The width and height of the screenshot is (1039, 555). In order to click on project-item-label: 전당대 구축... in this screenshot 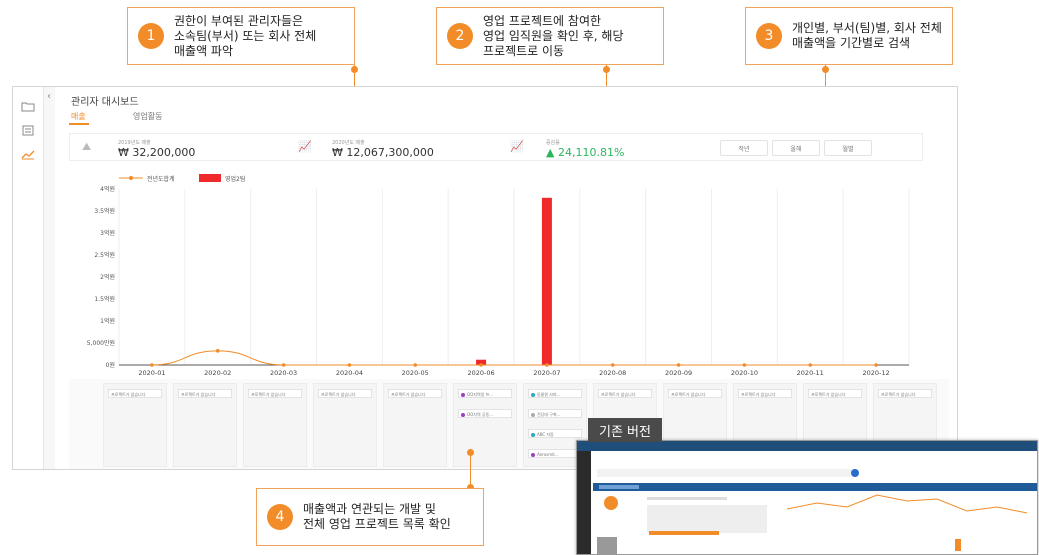, I will do `click(549, 414)`.